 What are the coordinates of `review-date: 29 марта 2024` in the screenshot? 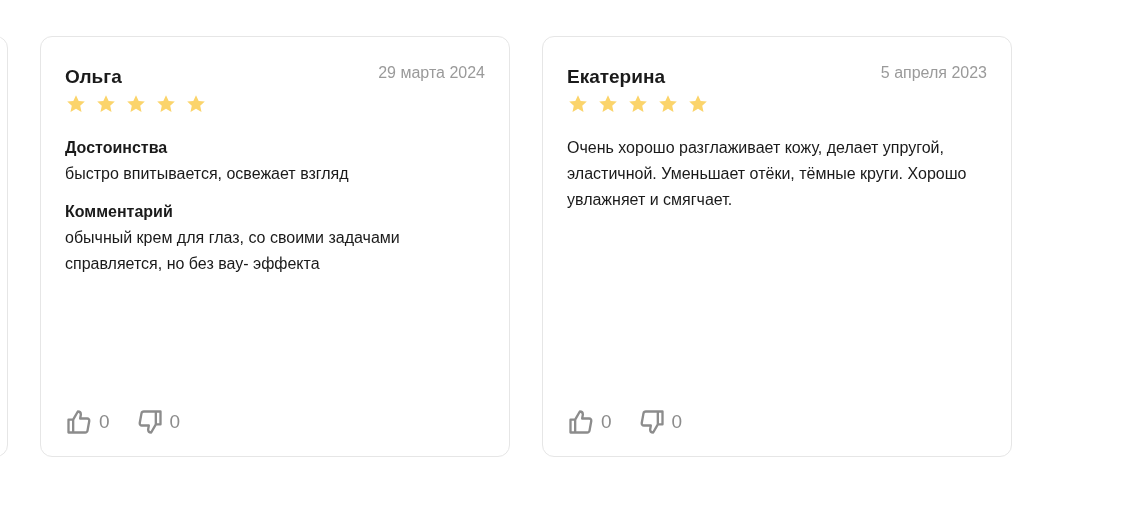 It's located at (431, 73).